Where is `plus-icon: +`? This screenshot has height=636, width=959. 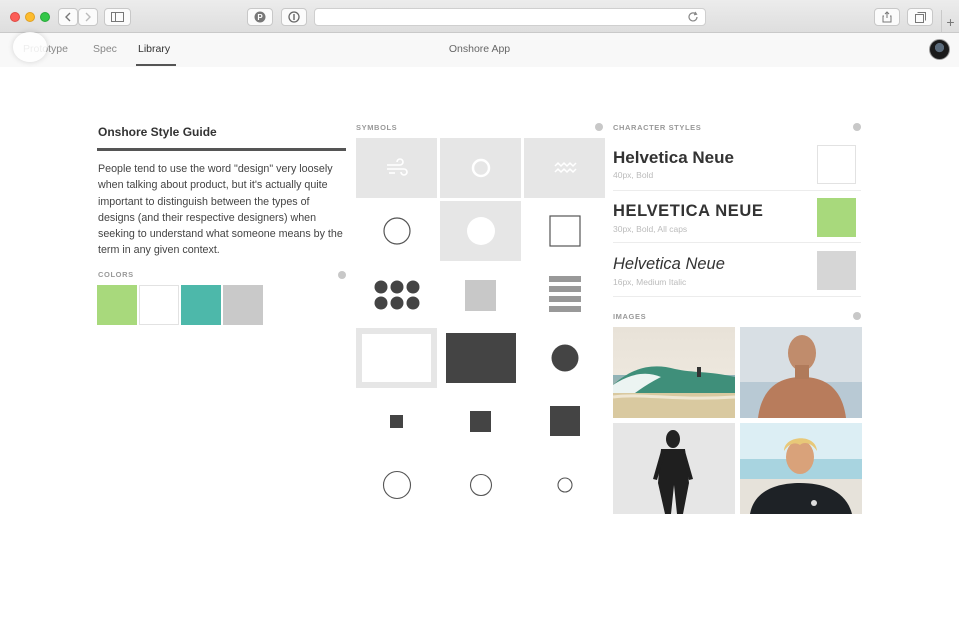
plus-icon: + is located at coordinates (950, 21).